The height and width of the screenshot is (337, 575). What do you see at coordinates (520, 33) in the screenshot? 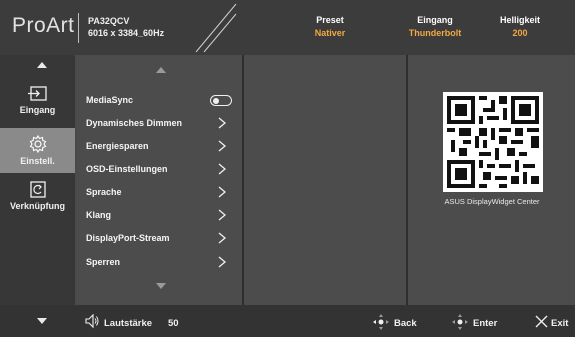
I see `brightness-value: 200` at bounding box center [520, 33].